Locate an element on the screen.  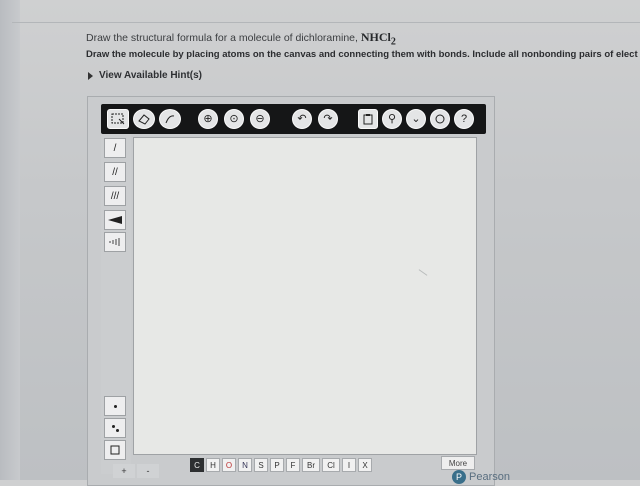
charge-plus-button: + is located at coordinates (124, 471).